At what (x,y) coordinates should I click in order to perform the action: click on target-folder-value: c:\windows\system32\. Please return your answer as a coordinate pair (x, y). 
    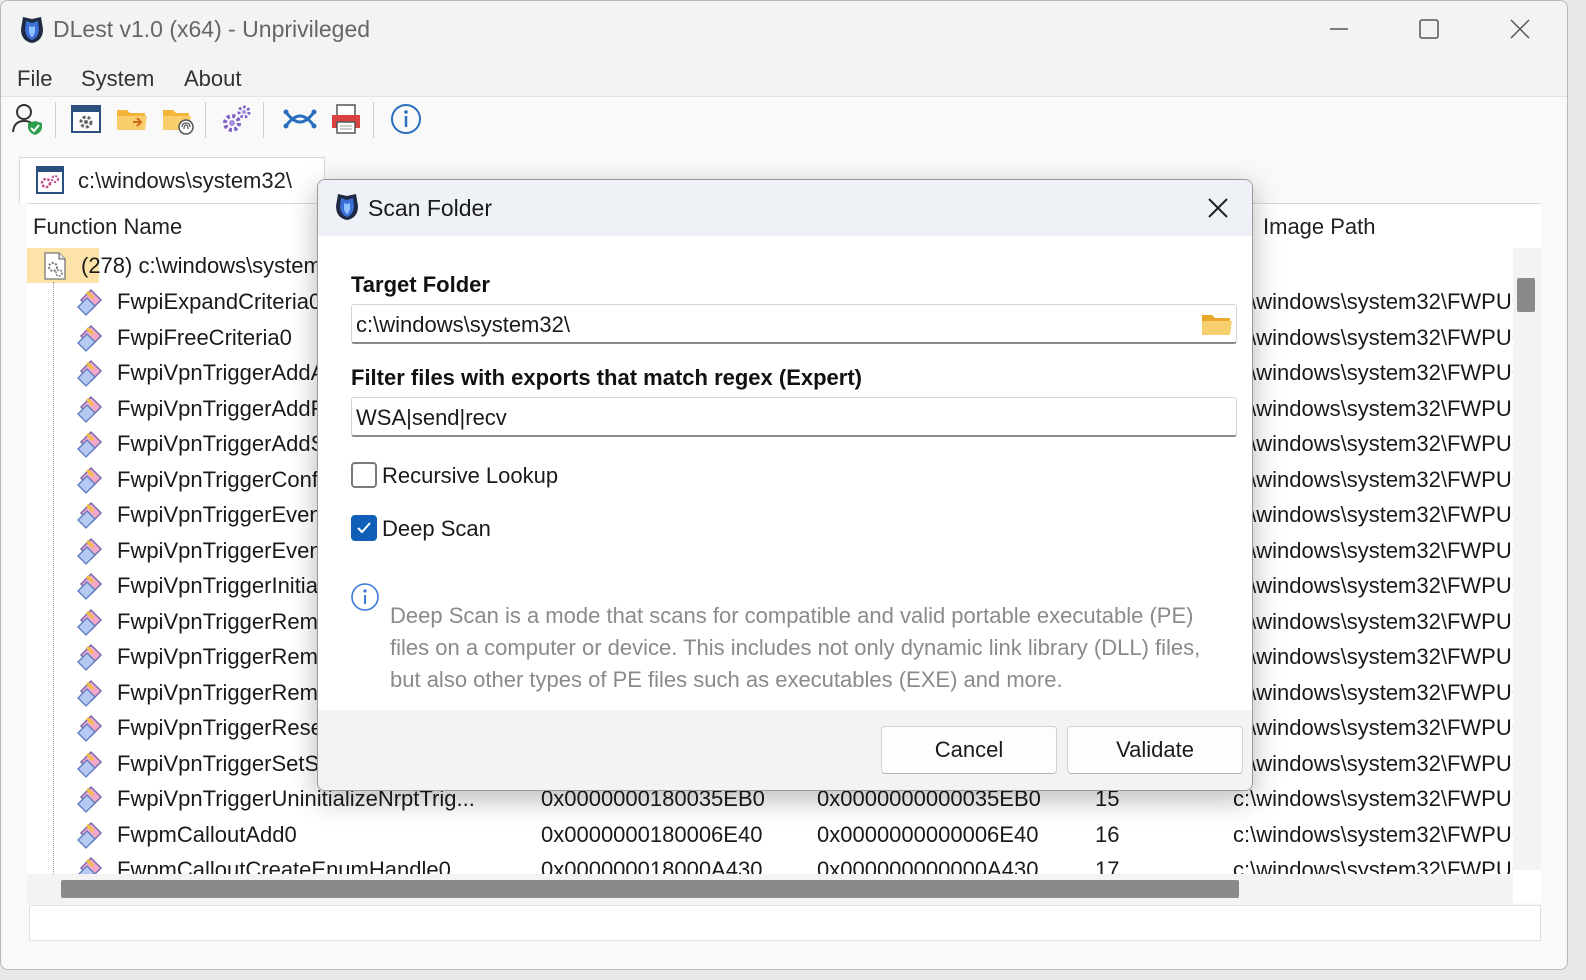
    Looking at the image, I should click on (463, 324).